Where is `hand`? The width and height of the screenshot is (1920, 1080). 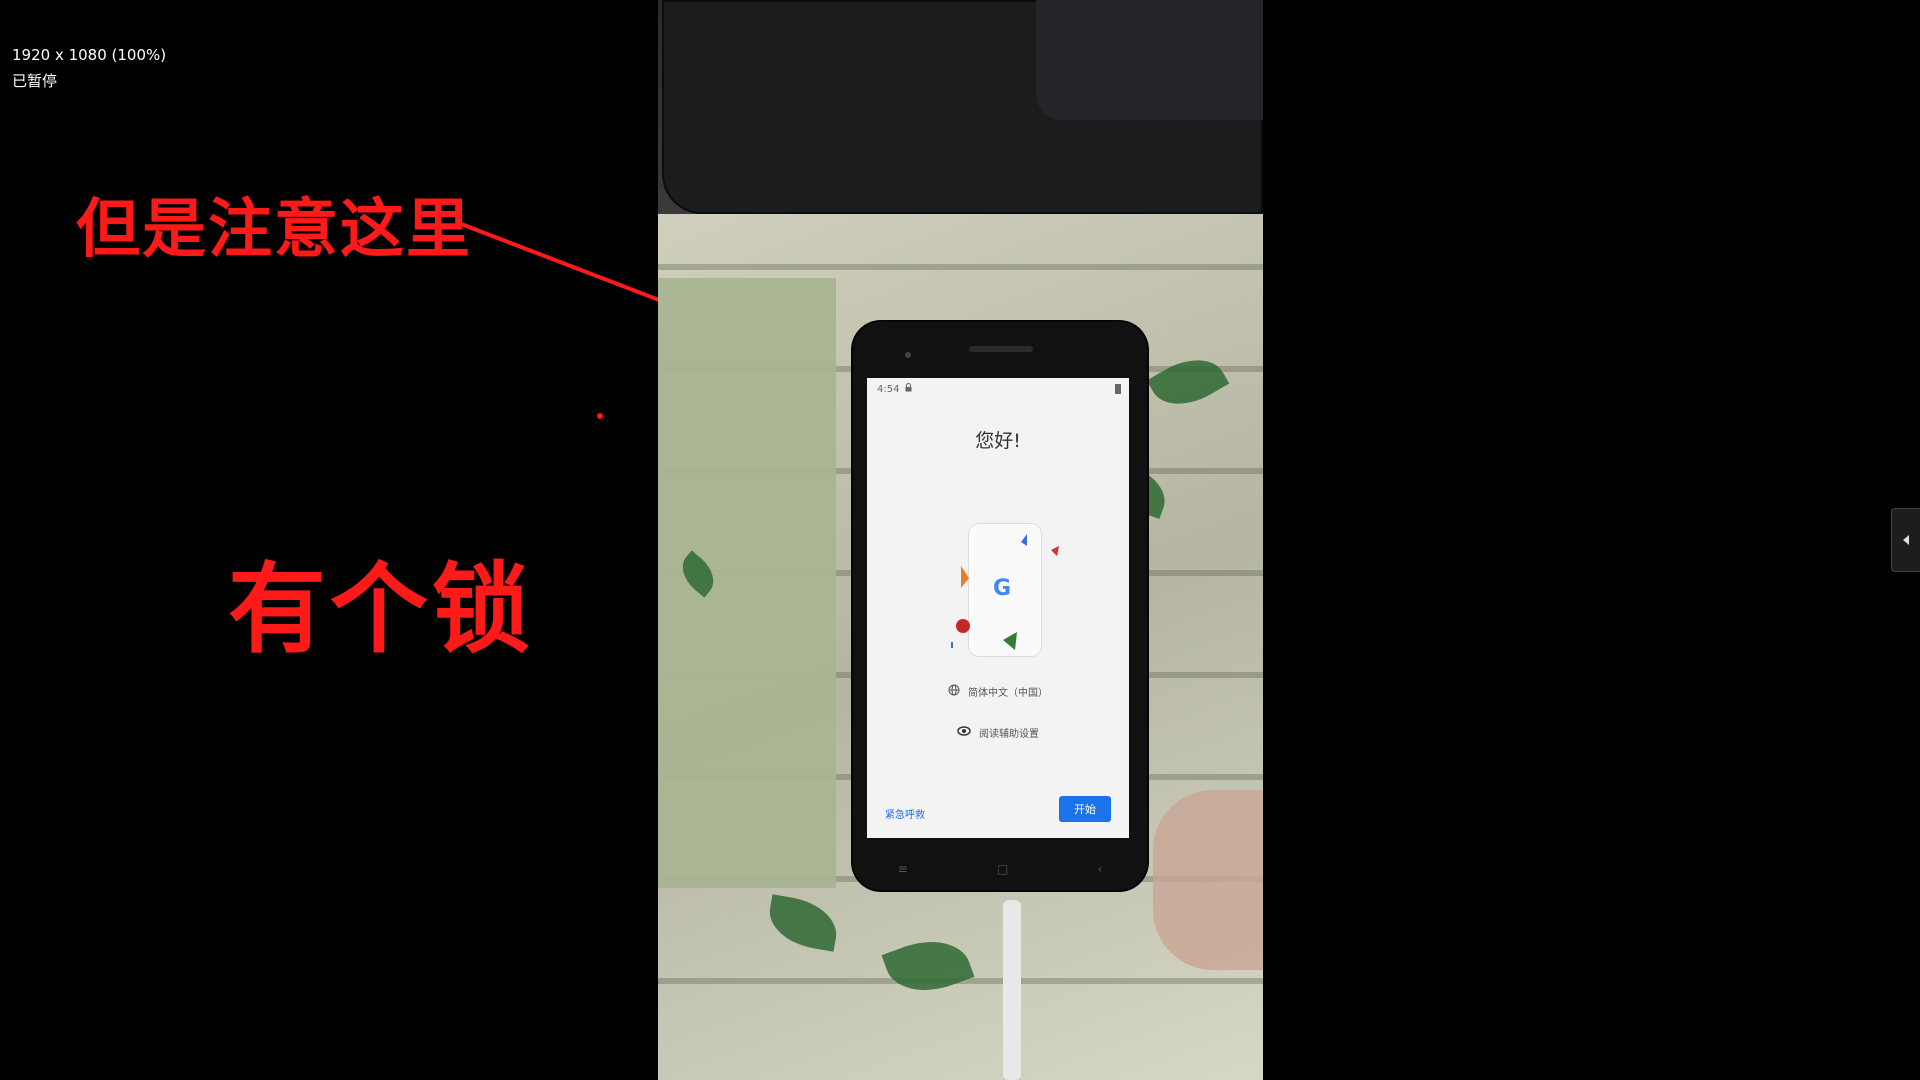
hand is located at coordinates (1208, 880).